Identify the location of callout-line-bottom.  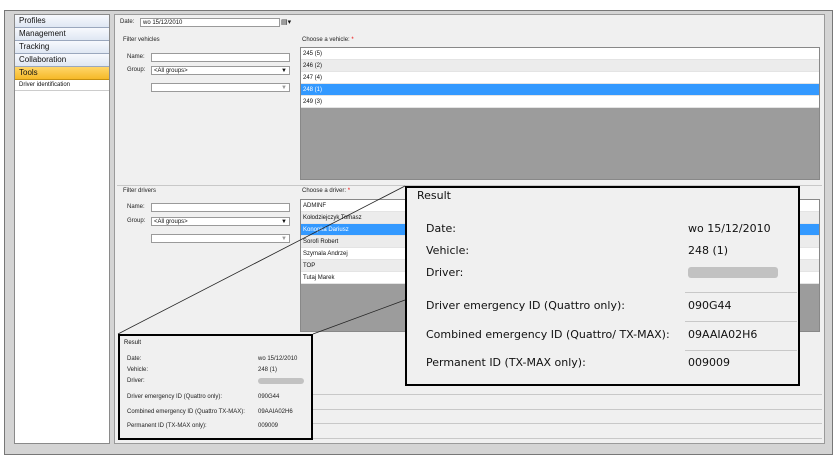
(359, 317).